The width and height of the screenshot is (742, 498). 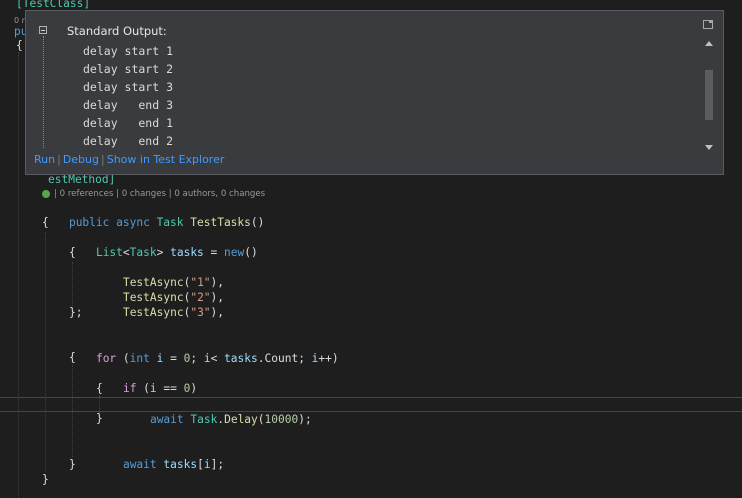 I want to click on punctuation: );, so click(x=305, y=419).